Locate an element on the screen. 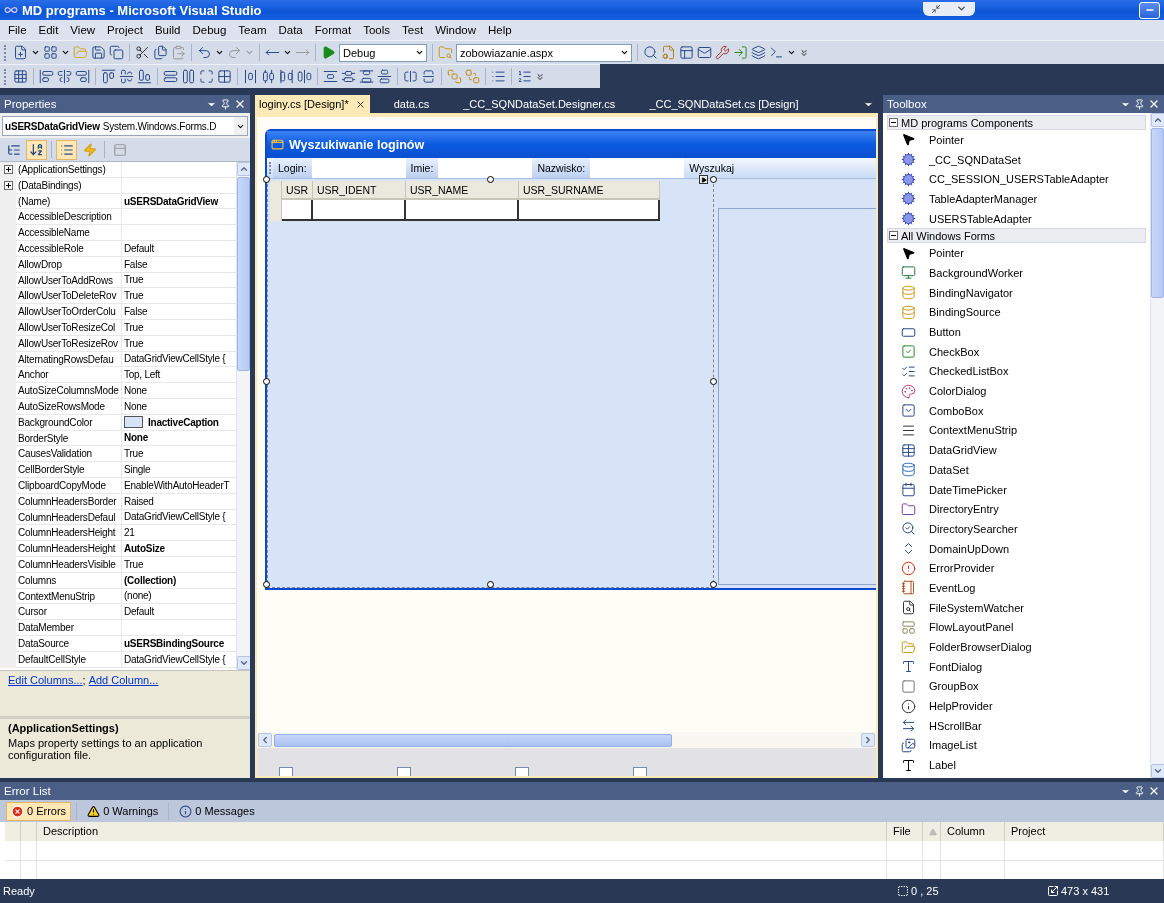 The width and height of the screenshot is (1164, 903). toolbox-item: _CC_SQNDataSet is located at coordinates (975, 159).